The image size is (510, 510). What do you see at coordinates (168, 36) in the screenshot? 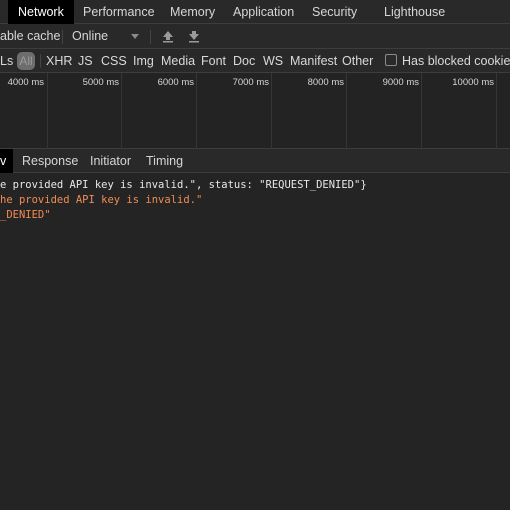
I see `upload-arrow-icon` at bounding box center [168, 36].